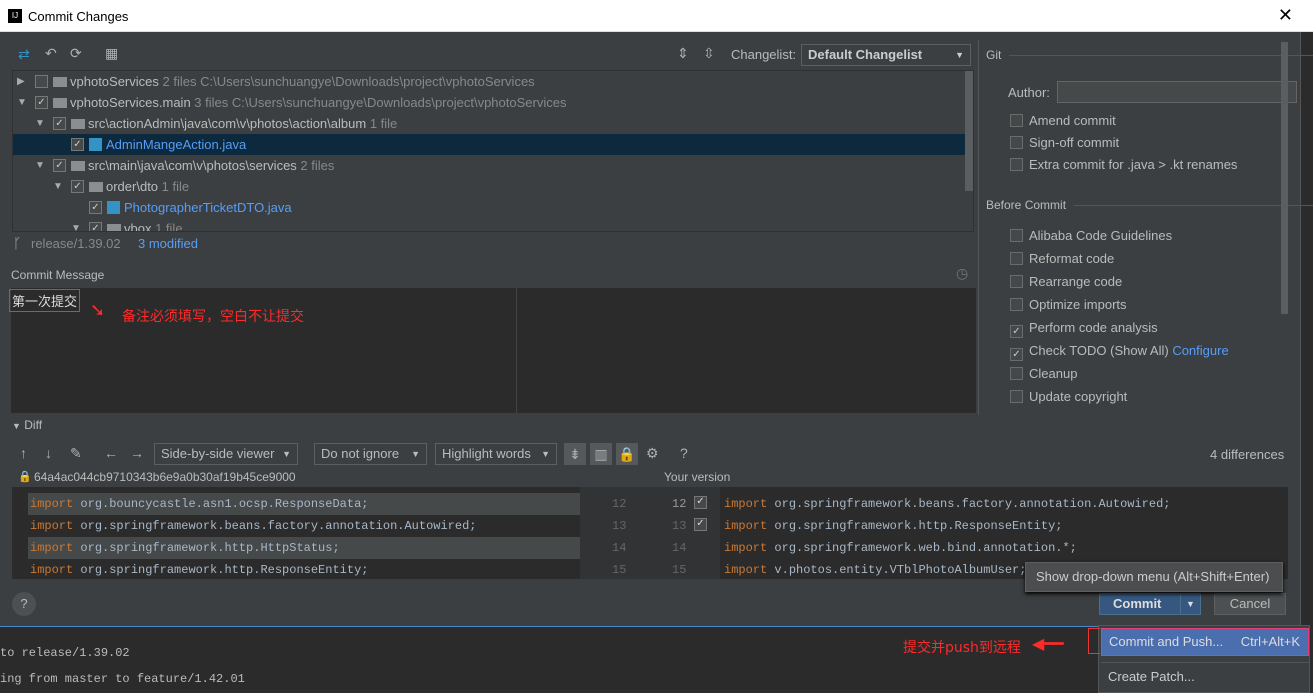 Image resolution: width=1313 pixels, height=693 pixels. What do you see at coordinates (111, 53) in the screenshot?
I see `group-by-icon: ▦` at bounding box center [111, 53].